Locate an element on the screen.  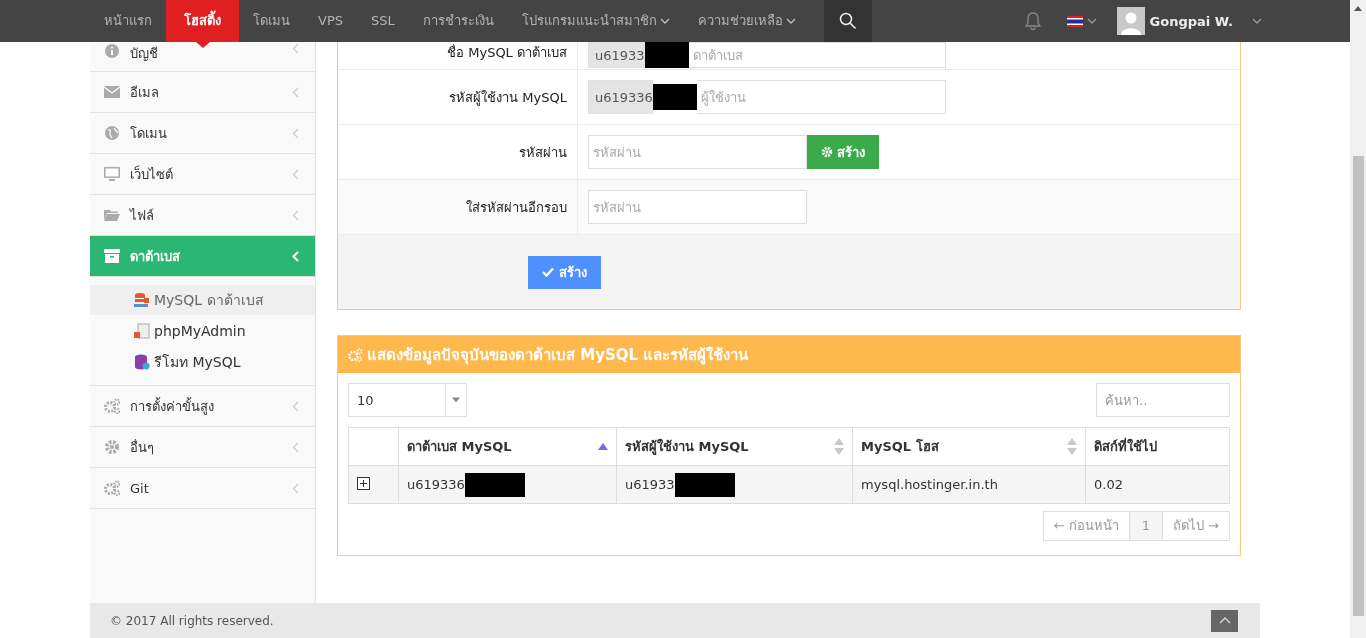
search-button is located at coordinates (847, 21).